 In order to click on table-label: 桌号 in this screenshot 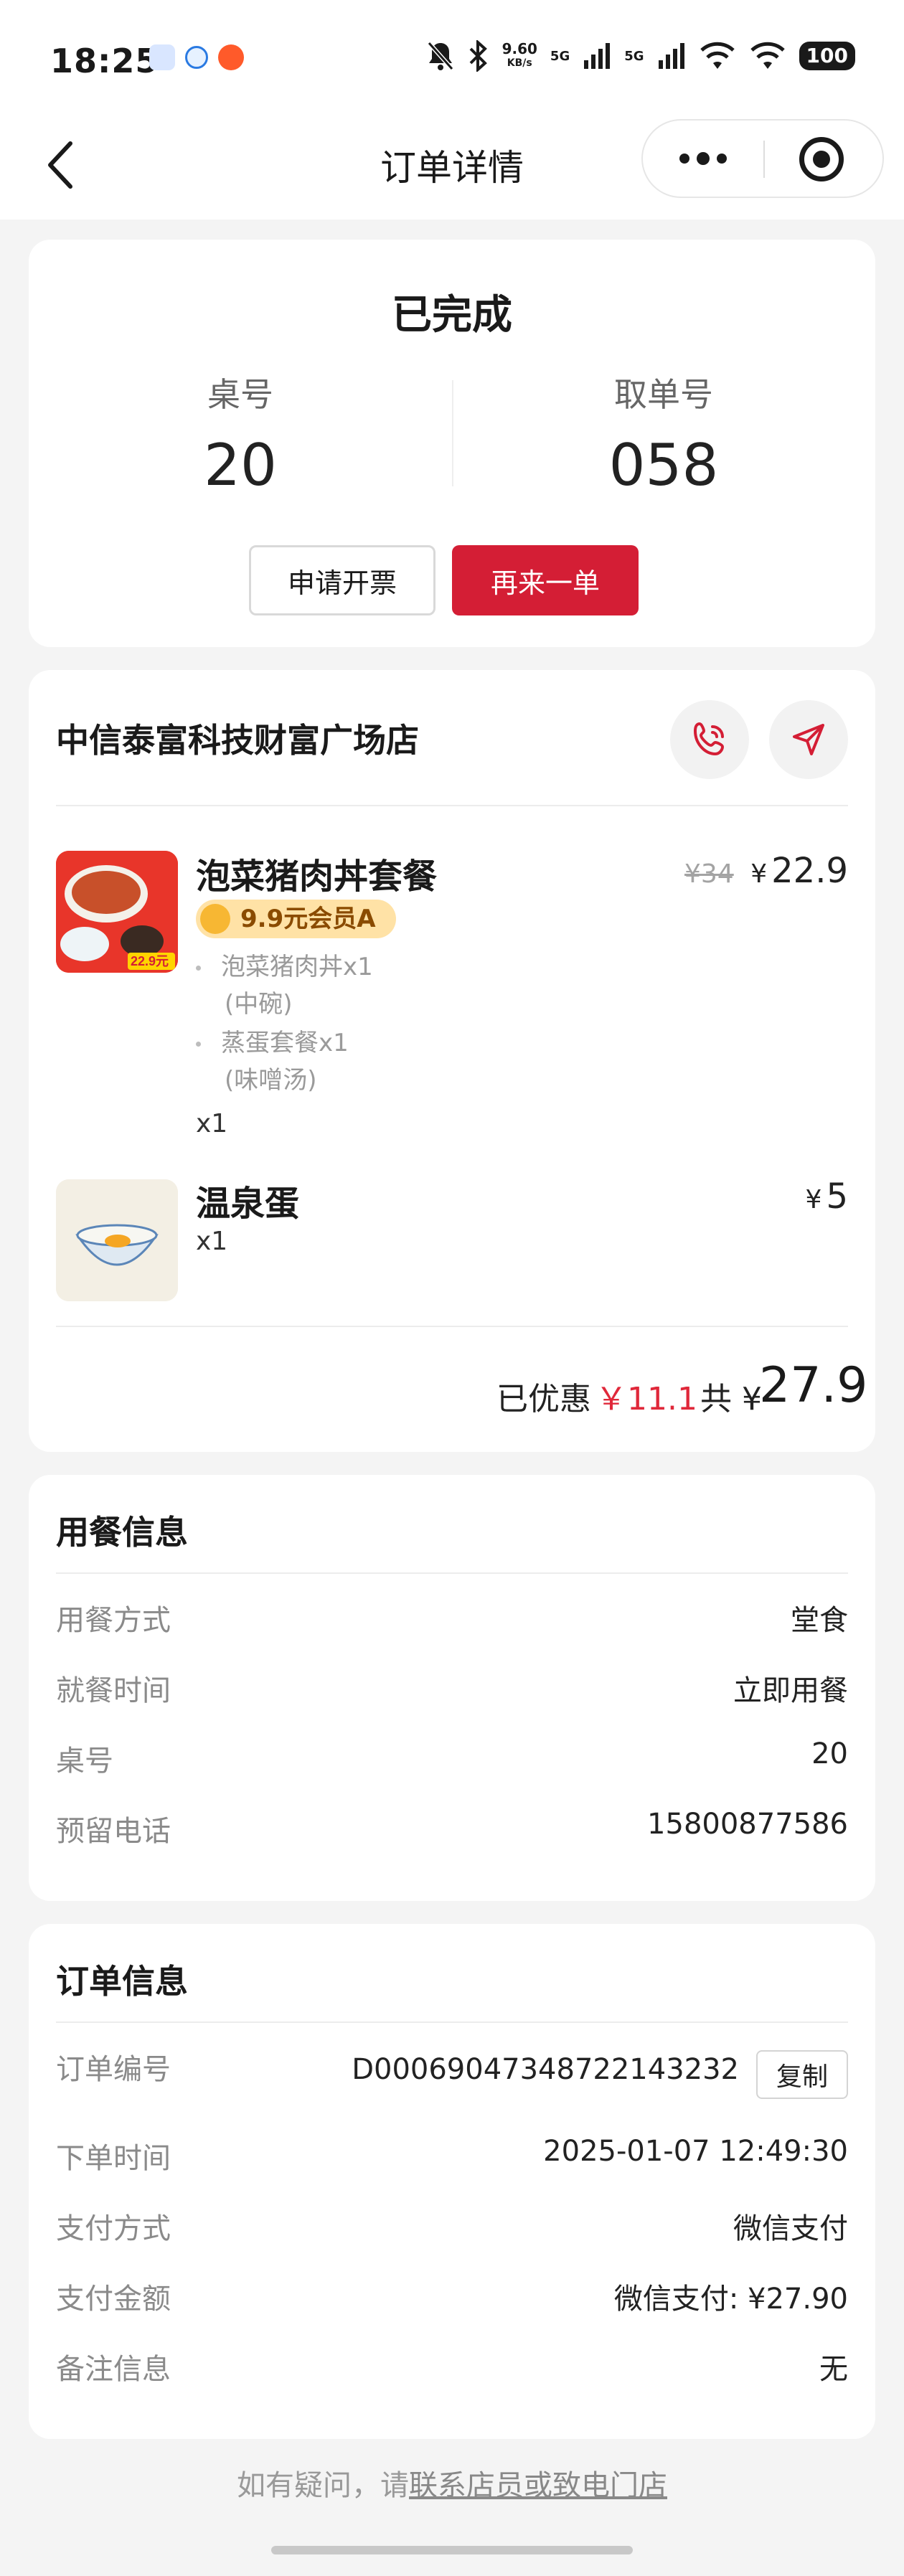, I will do `click(240, 394)`.